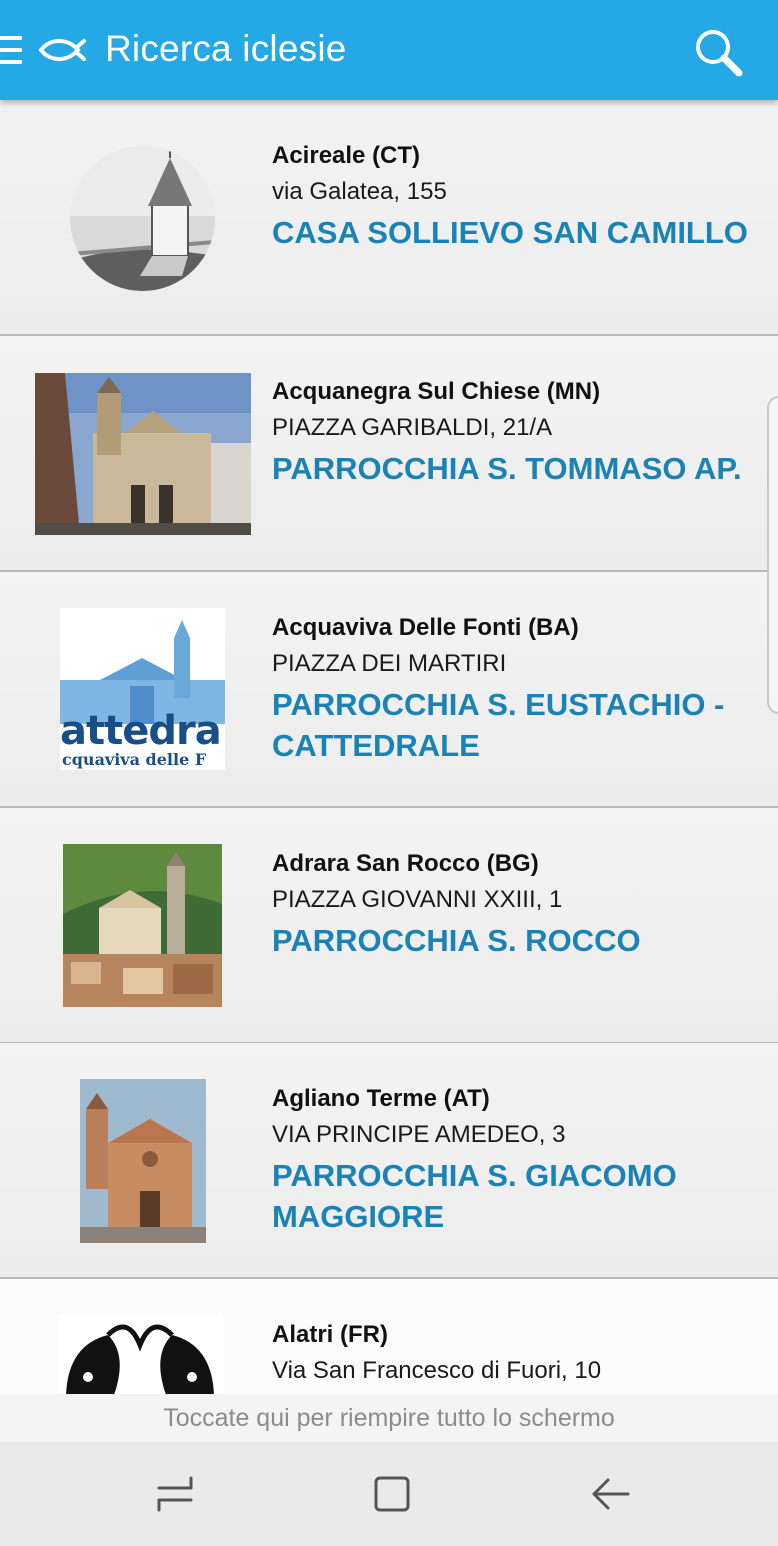 The image size is (778, 1546). What do you see at coordinates (175, 1494) in the screenshot?
I see `recents-icon` at bounding box center [175, 1494].